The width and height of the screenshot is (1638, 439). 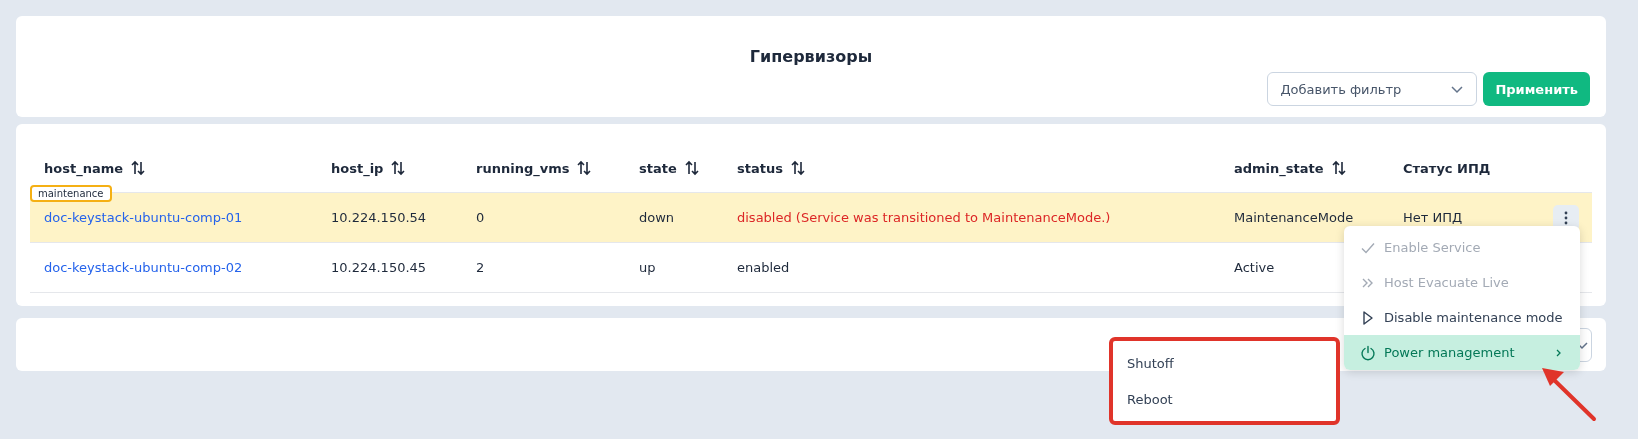 I want to click on table-cell: 10.224.150.45, so click(x=379, y=267).